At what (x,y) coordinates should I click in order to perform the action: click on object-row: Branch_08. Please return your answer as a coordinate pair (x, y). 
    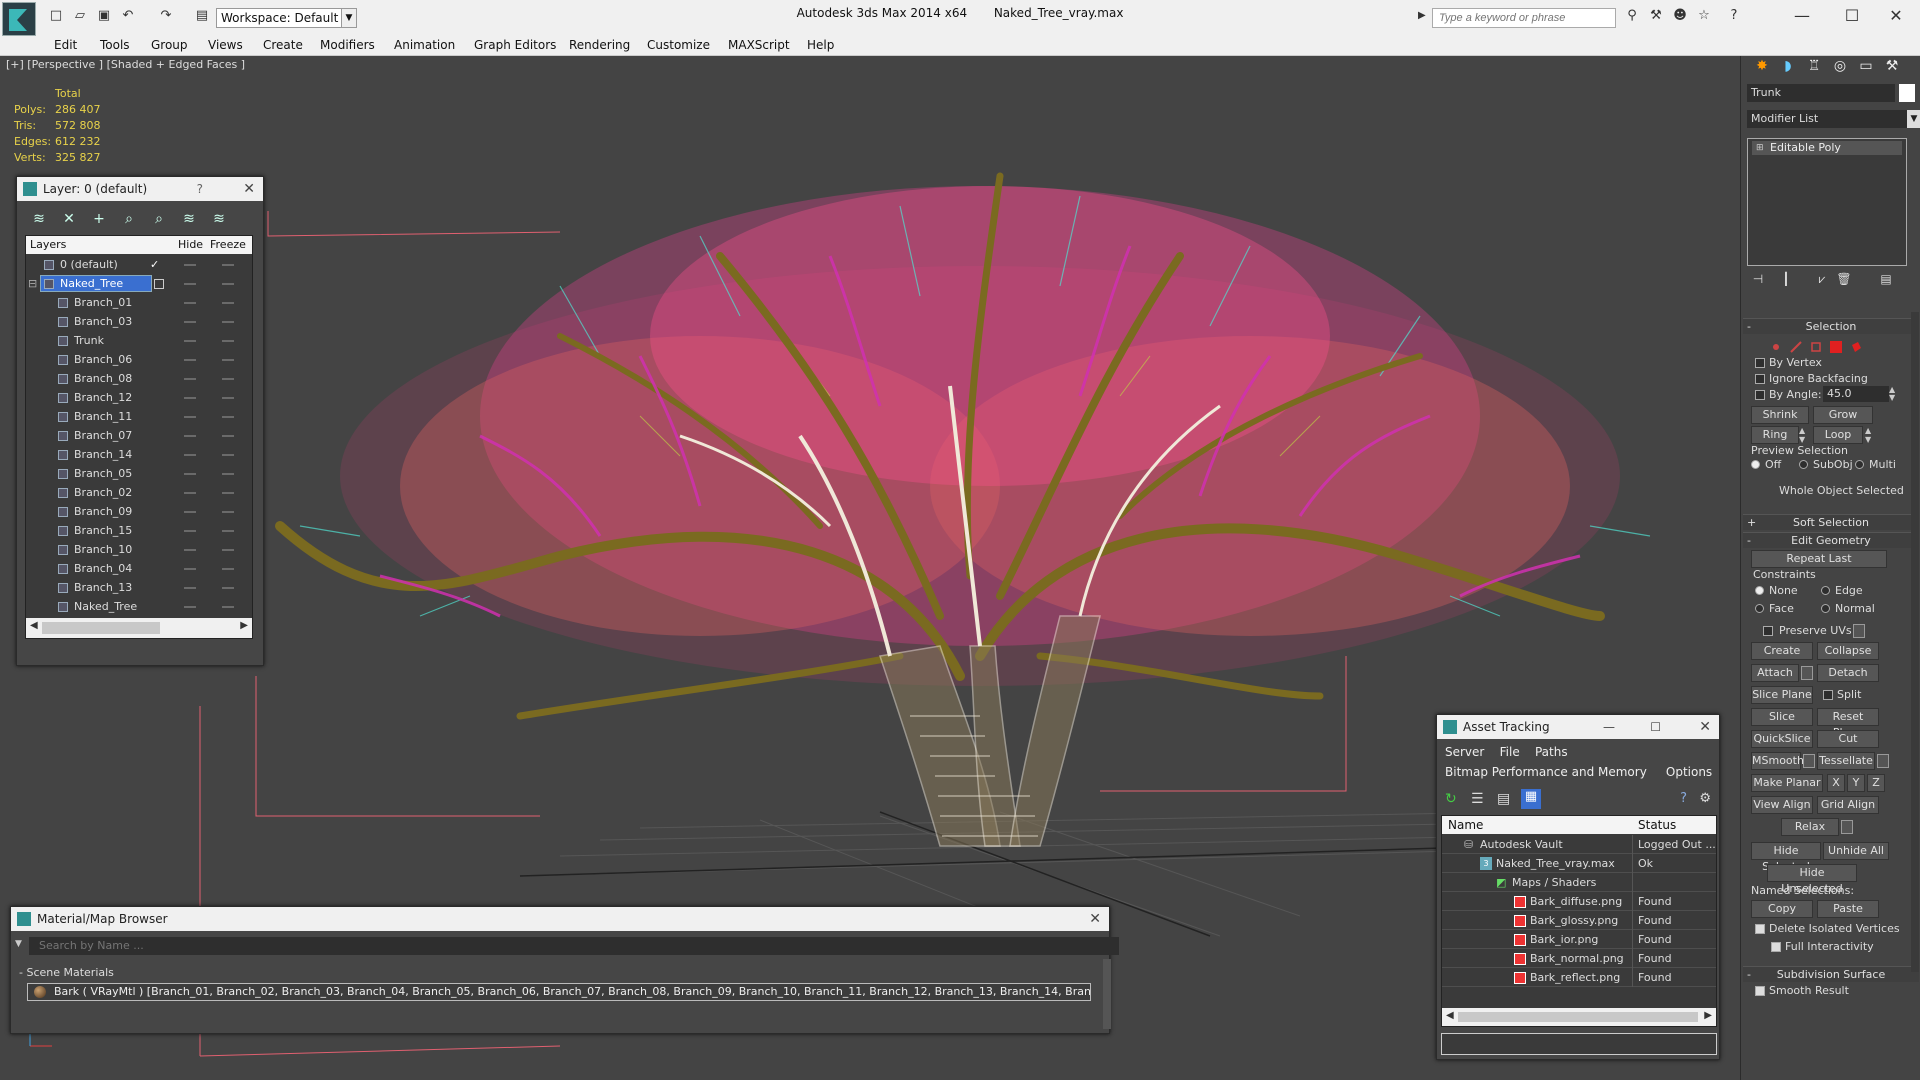
    Looking at the image, I should click on (139, 378).